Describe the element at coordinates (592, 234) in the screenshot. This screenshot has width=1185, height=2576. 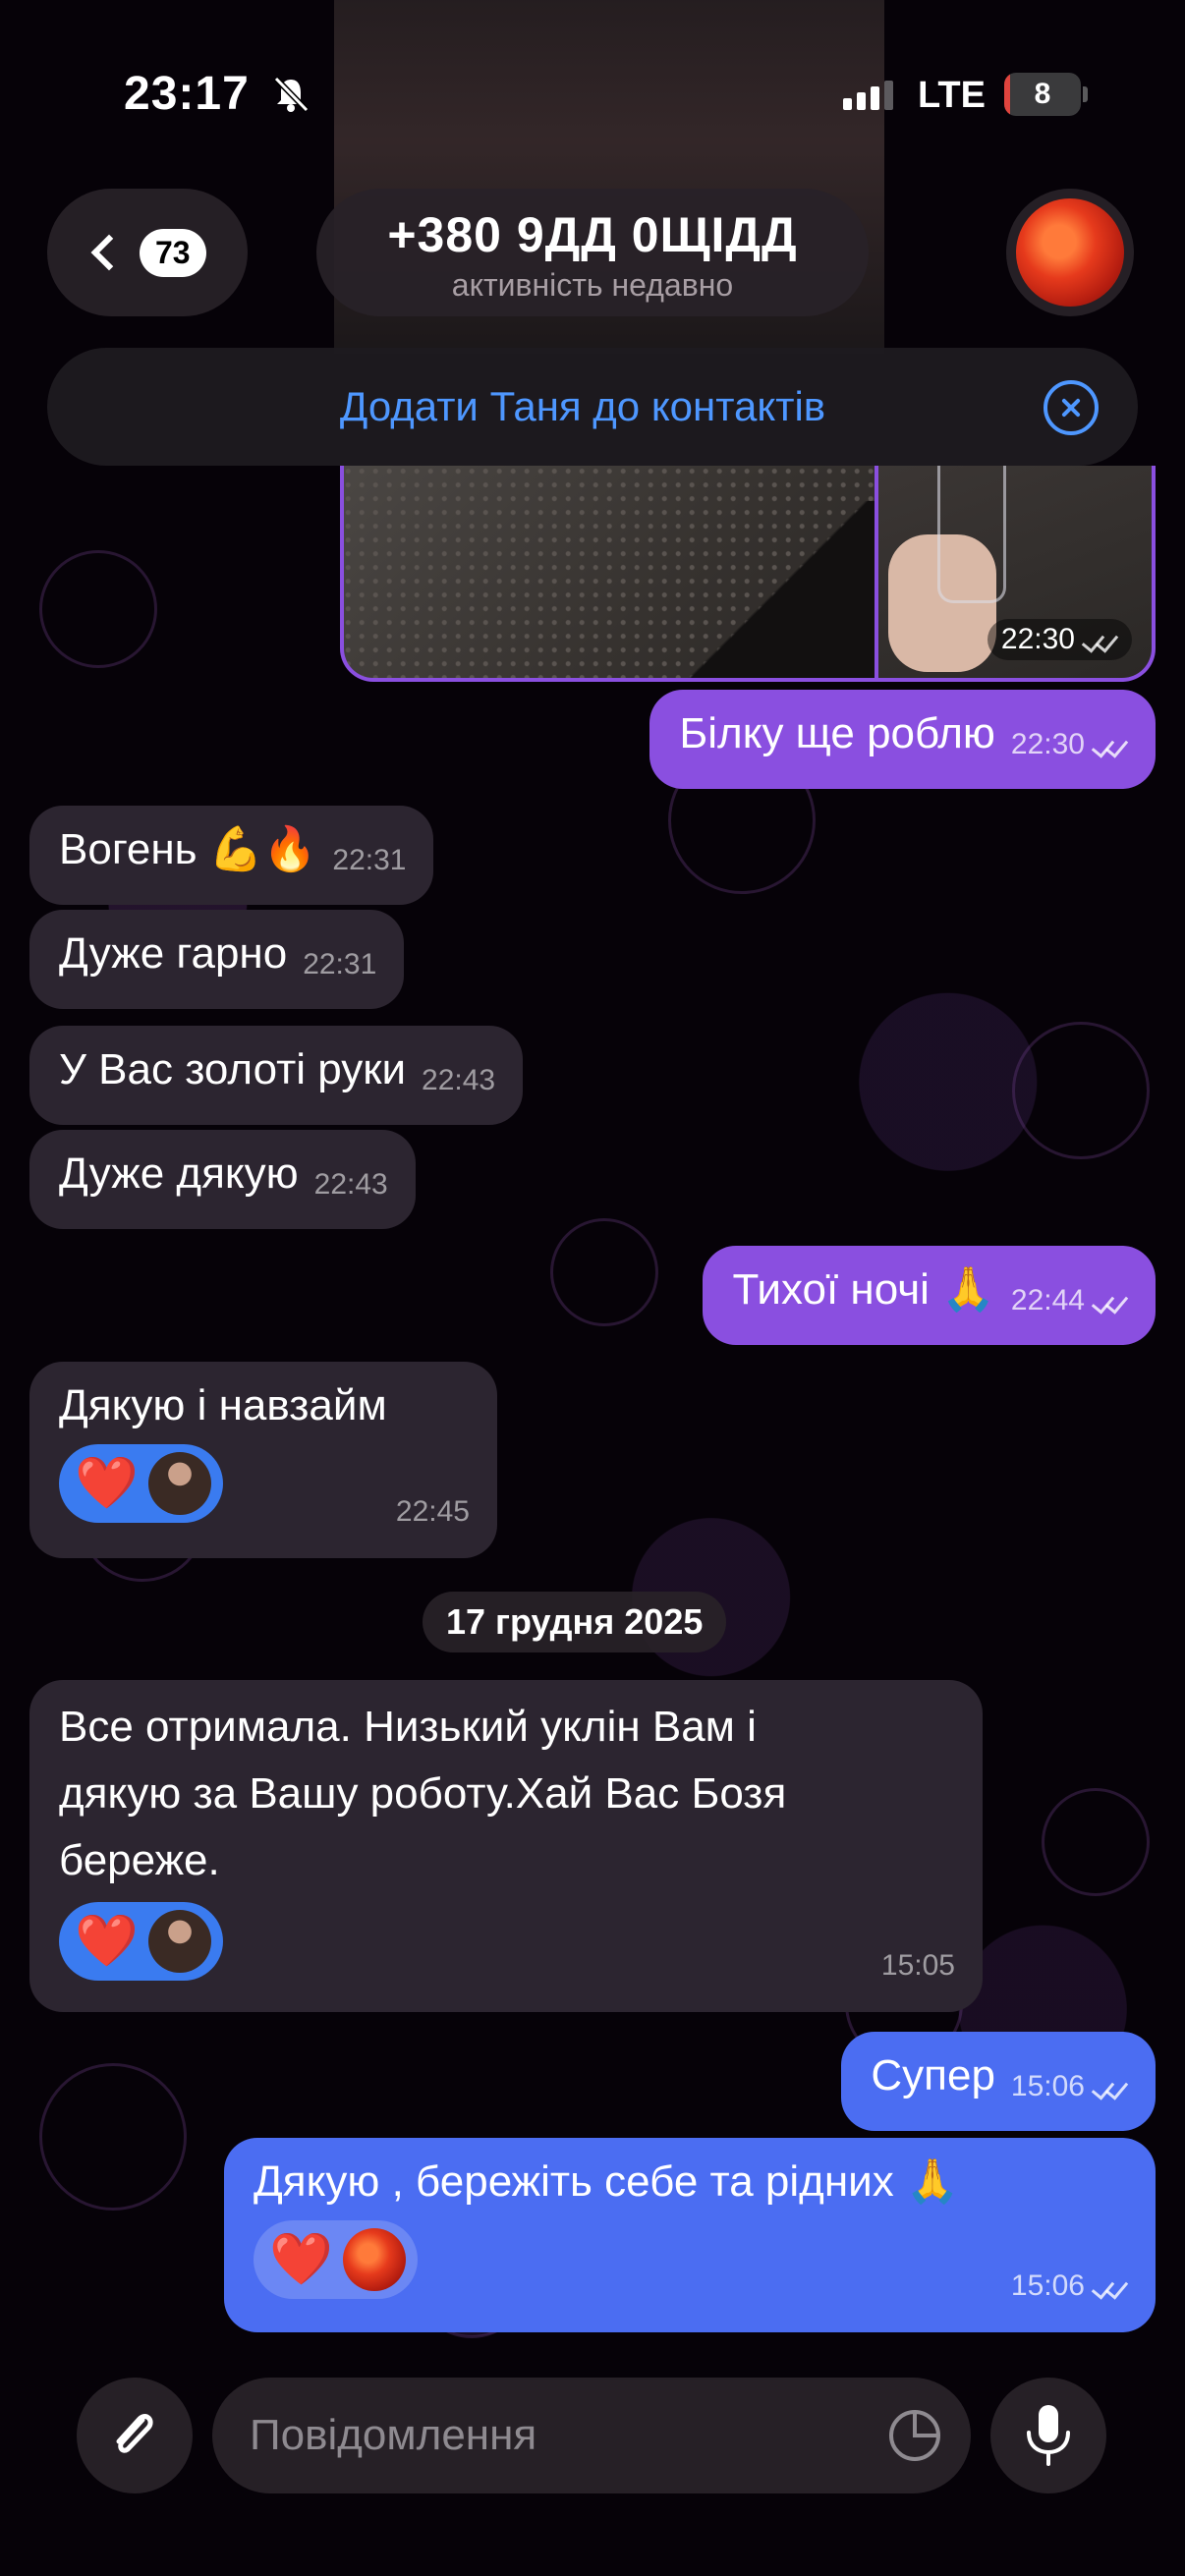
I see `contact-phone: +380 9ДД 0ЩІДД` at that location.